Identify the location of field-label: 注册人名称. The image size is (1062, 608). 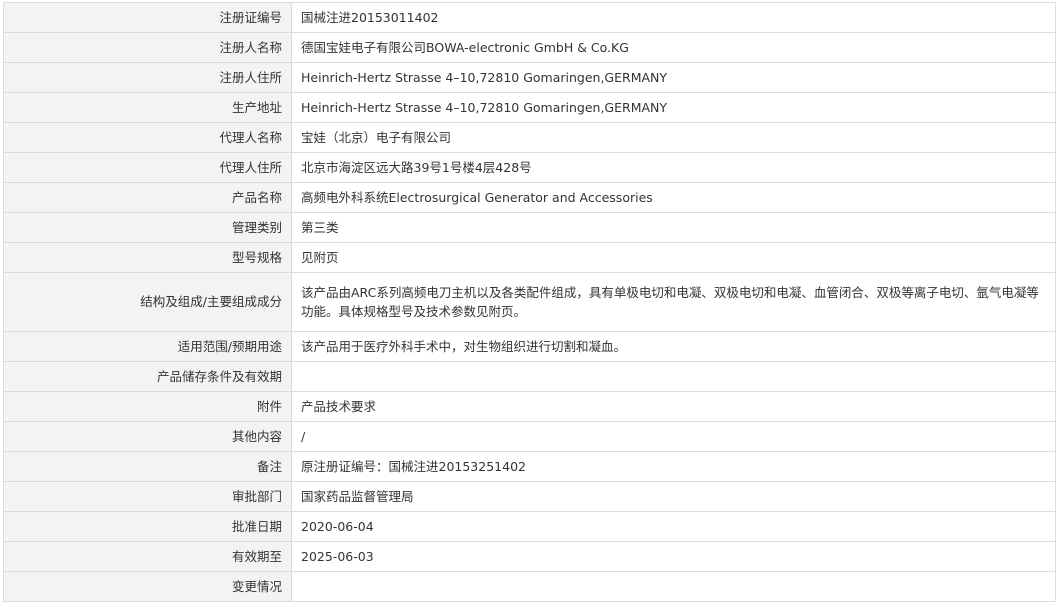
(147, 47).